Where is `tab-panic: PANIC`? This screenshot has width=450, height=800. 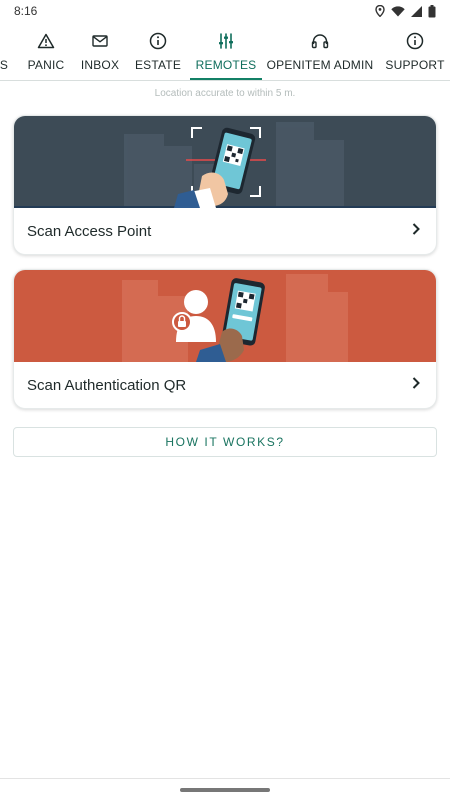 tab-panic: PANIC is located at coordinates (46, 51).